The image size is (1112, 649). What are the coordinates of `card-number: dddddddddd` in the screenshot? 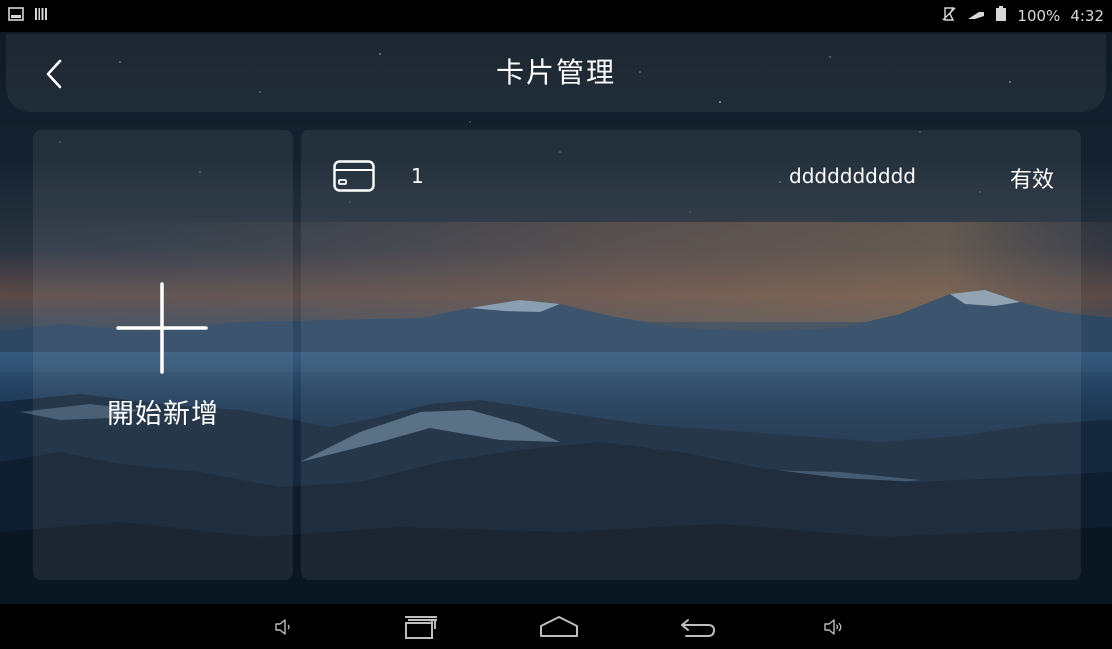 It's located at (852, 176).